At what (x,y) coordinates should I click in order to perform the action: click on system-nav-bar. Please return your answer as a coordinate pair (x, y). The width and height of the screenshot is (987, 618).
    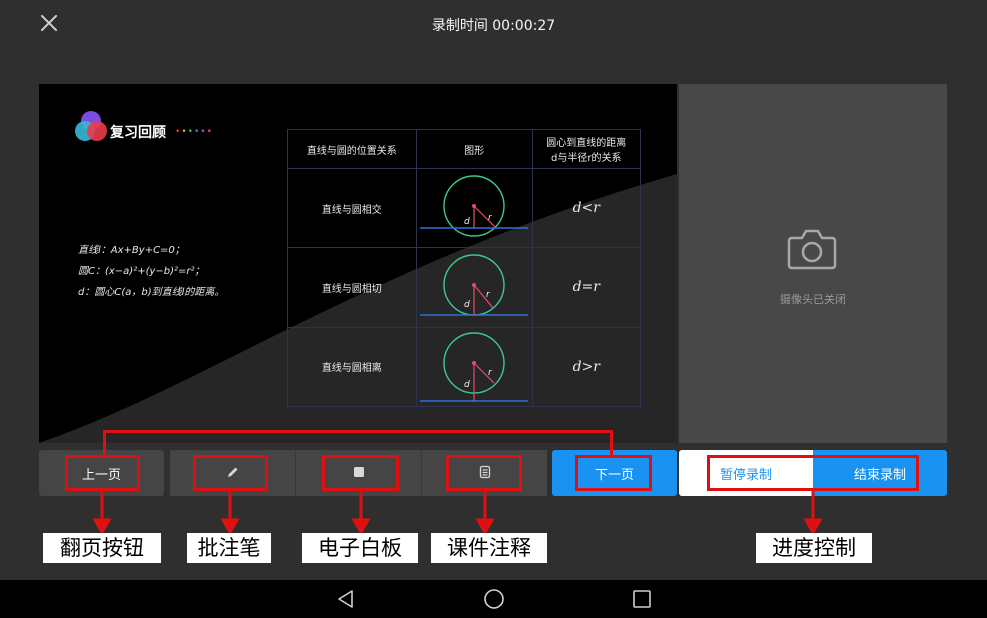
    Looking at the image, I should click on (493, 599).